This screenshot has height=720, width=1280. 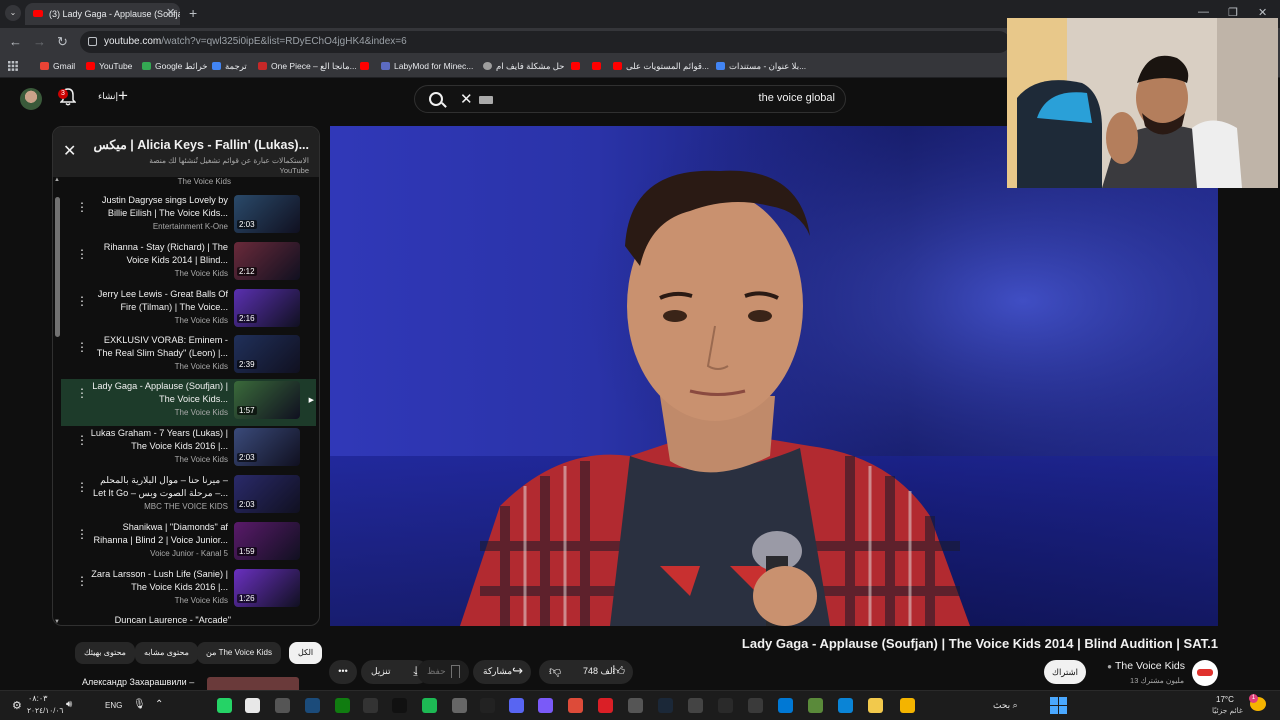 I want to click on controller-icon, so click(x=545, y=705).